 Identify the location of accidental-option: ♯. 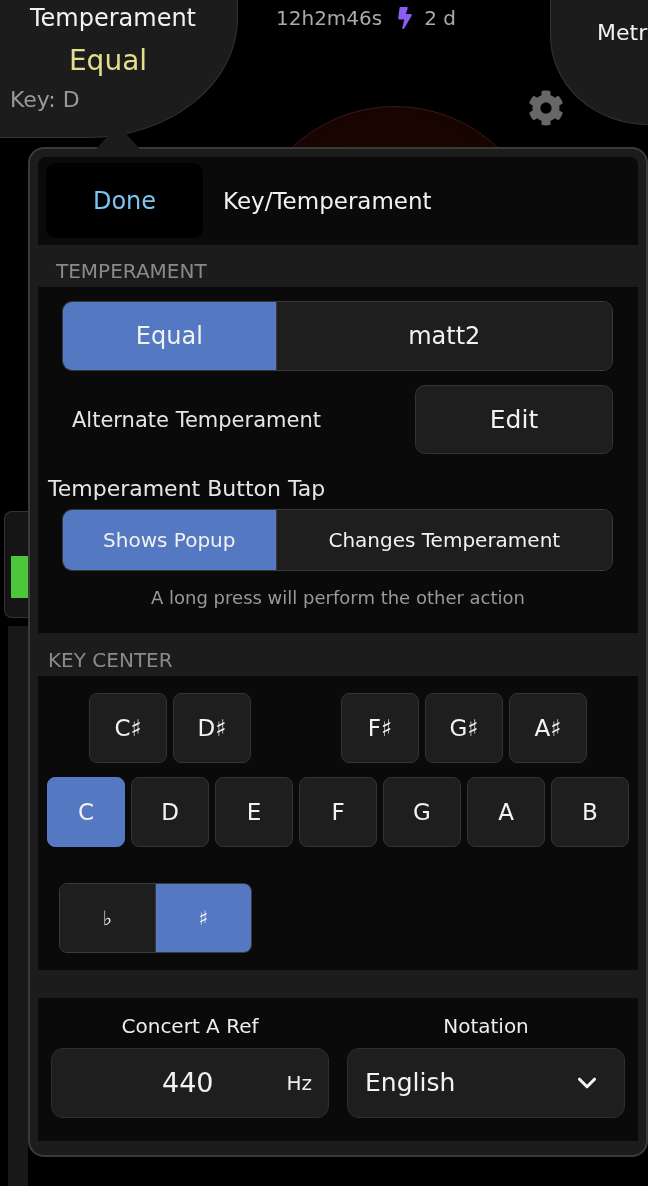
(203, 917).